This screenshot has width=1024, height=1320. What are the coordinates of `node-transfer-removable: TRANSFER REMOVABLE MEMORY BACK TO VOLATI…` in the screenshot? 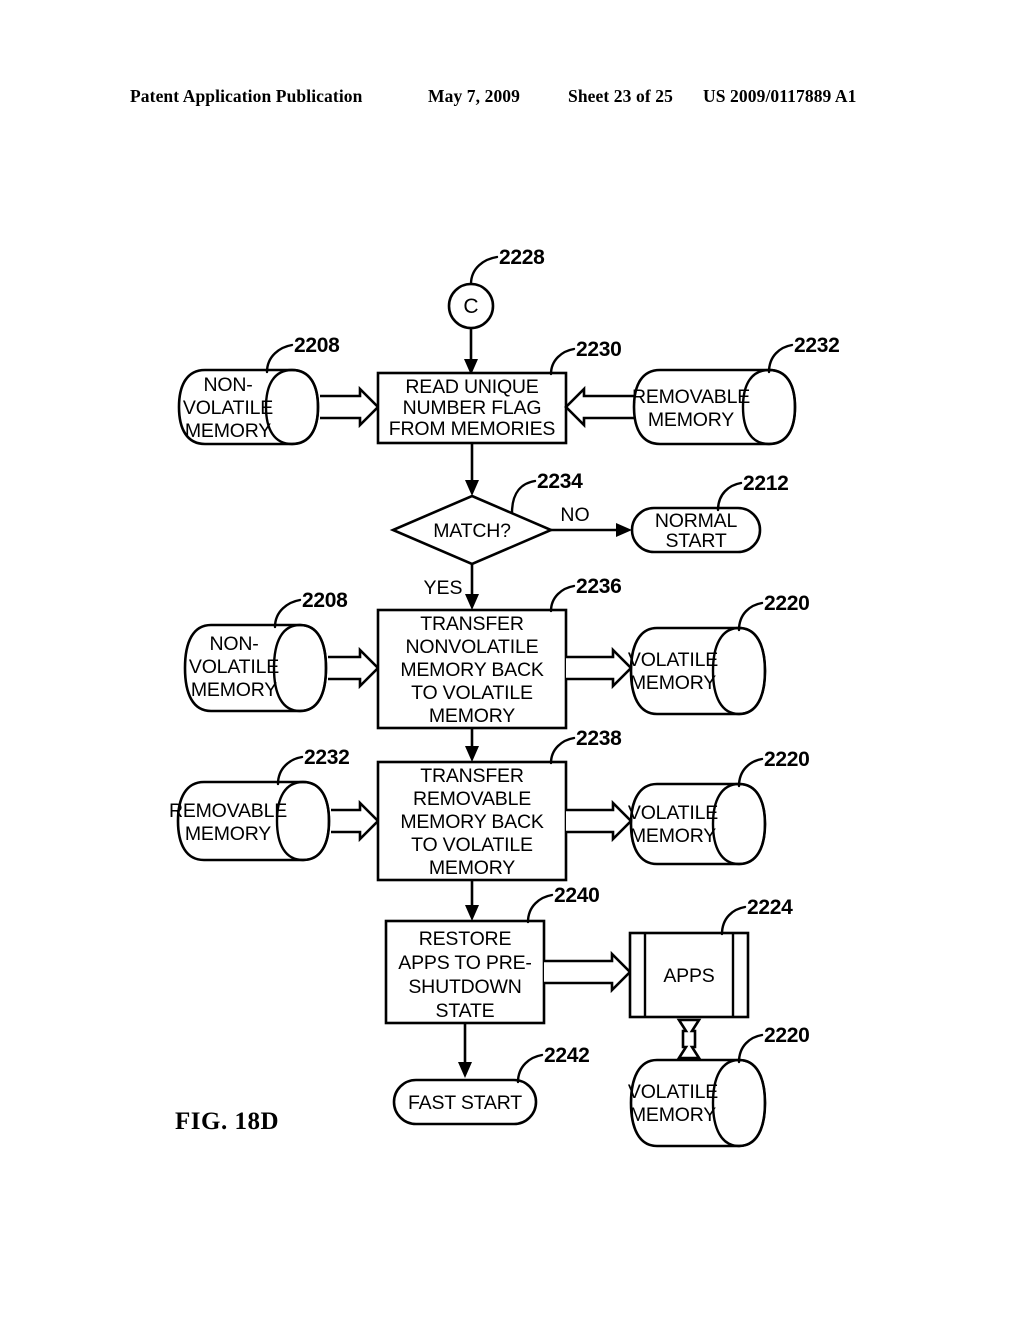 It's located at (472, 821).